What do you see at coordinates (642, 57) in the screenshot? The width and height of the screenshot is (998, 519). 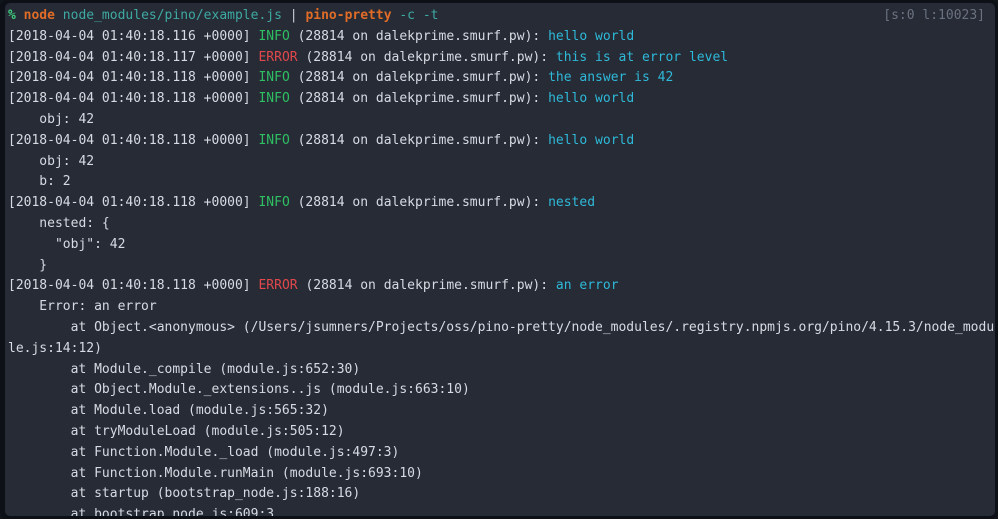 I see `log-message: this is at error level` at bounding box center [642, 57].